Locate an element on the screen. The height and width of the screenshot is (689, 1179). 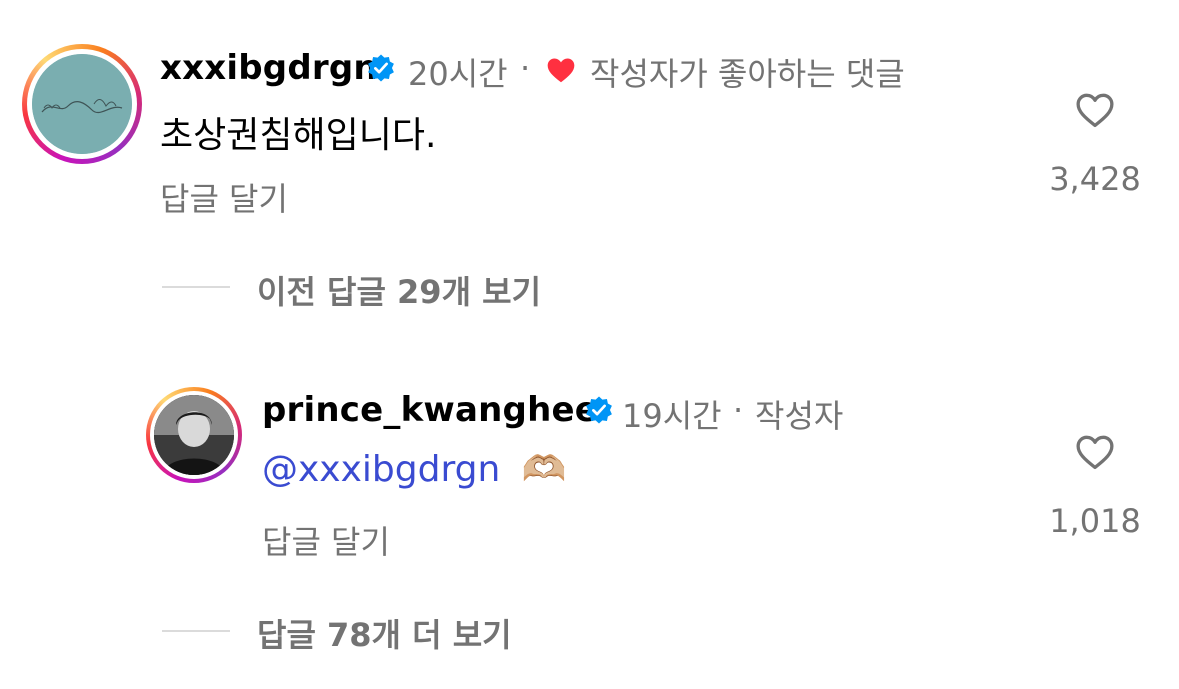
avatar-photo is located at coordinates (194, 435).